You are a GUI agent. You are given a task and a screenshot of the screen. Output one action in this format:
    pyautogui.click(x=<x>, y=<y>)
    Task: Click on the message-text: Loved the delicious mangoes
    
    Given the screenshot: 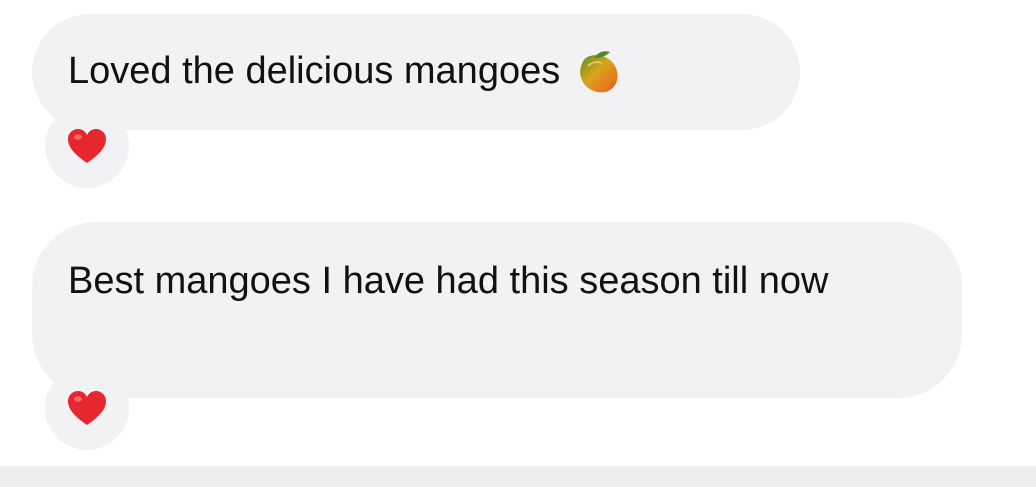 What is the action you would take?
    pyautogui.click(x=314, y=70)
    